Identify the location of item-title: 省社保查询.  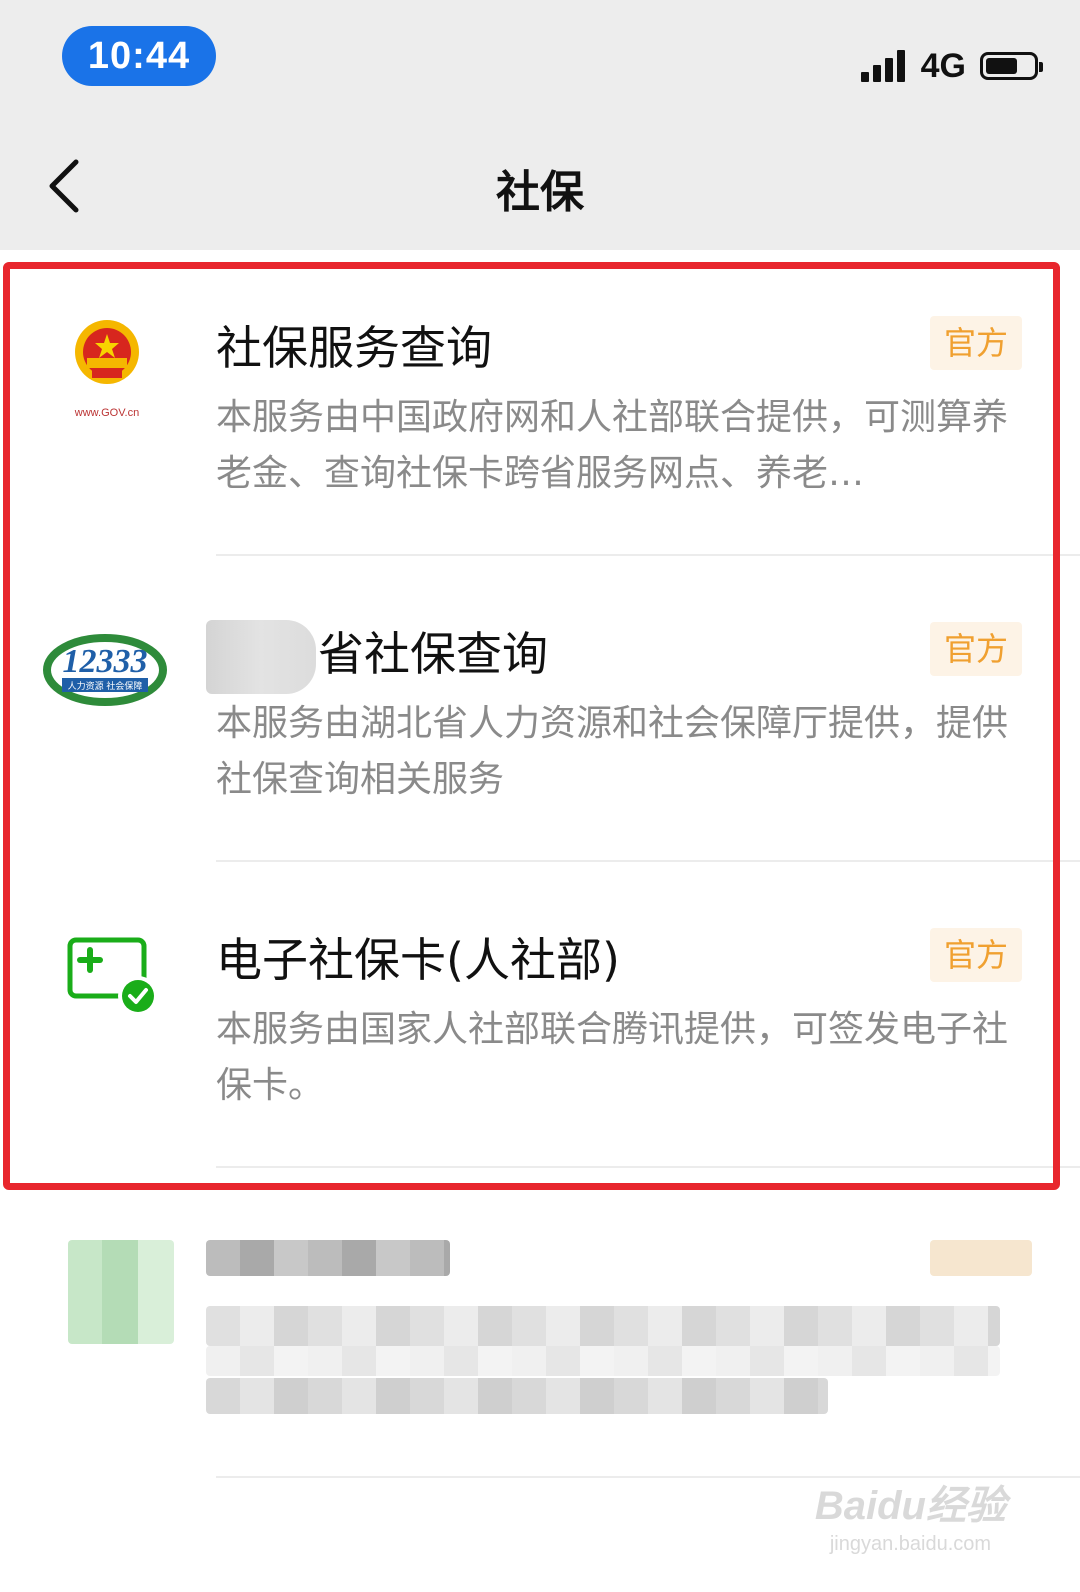
(433, 654).